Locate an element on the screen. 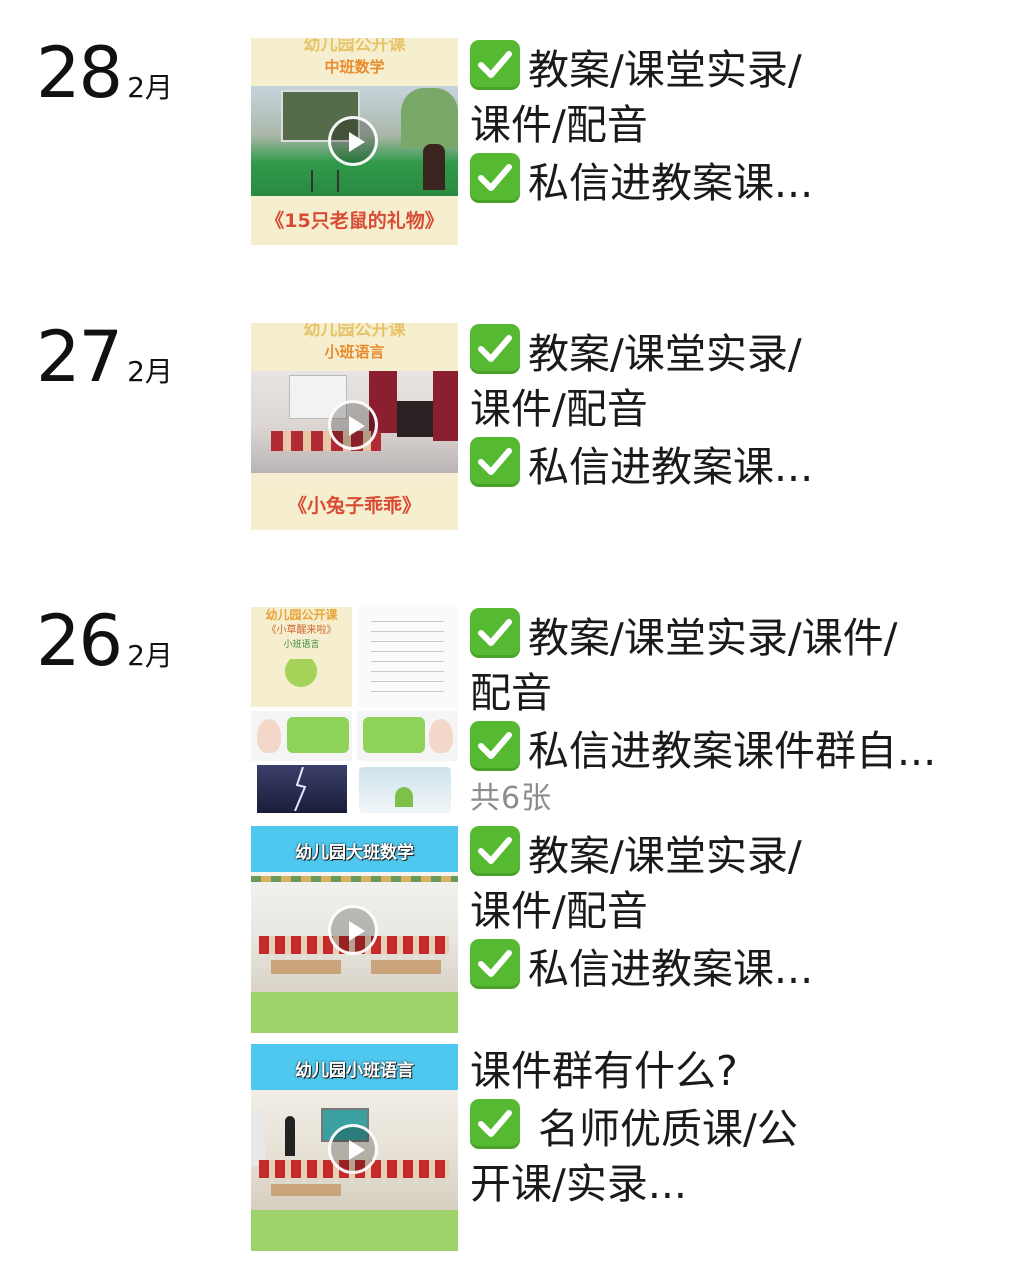 The image size is (1035, 1280). poster-footer: 《小兔子乖乖》 is located at coordinates (354, 506).